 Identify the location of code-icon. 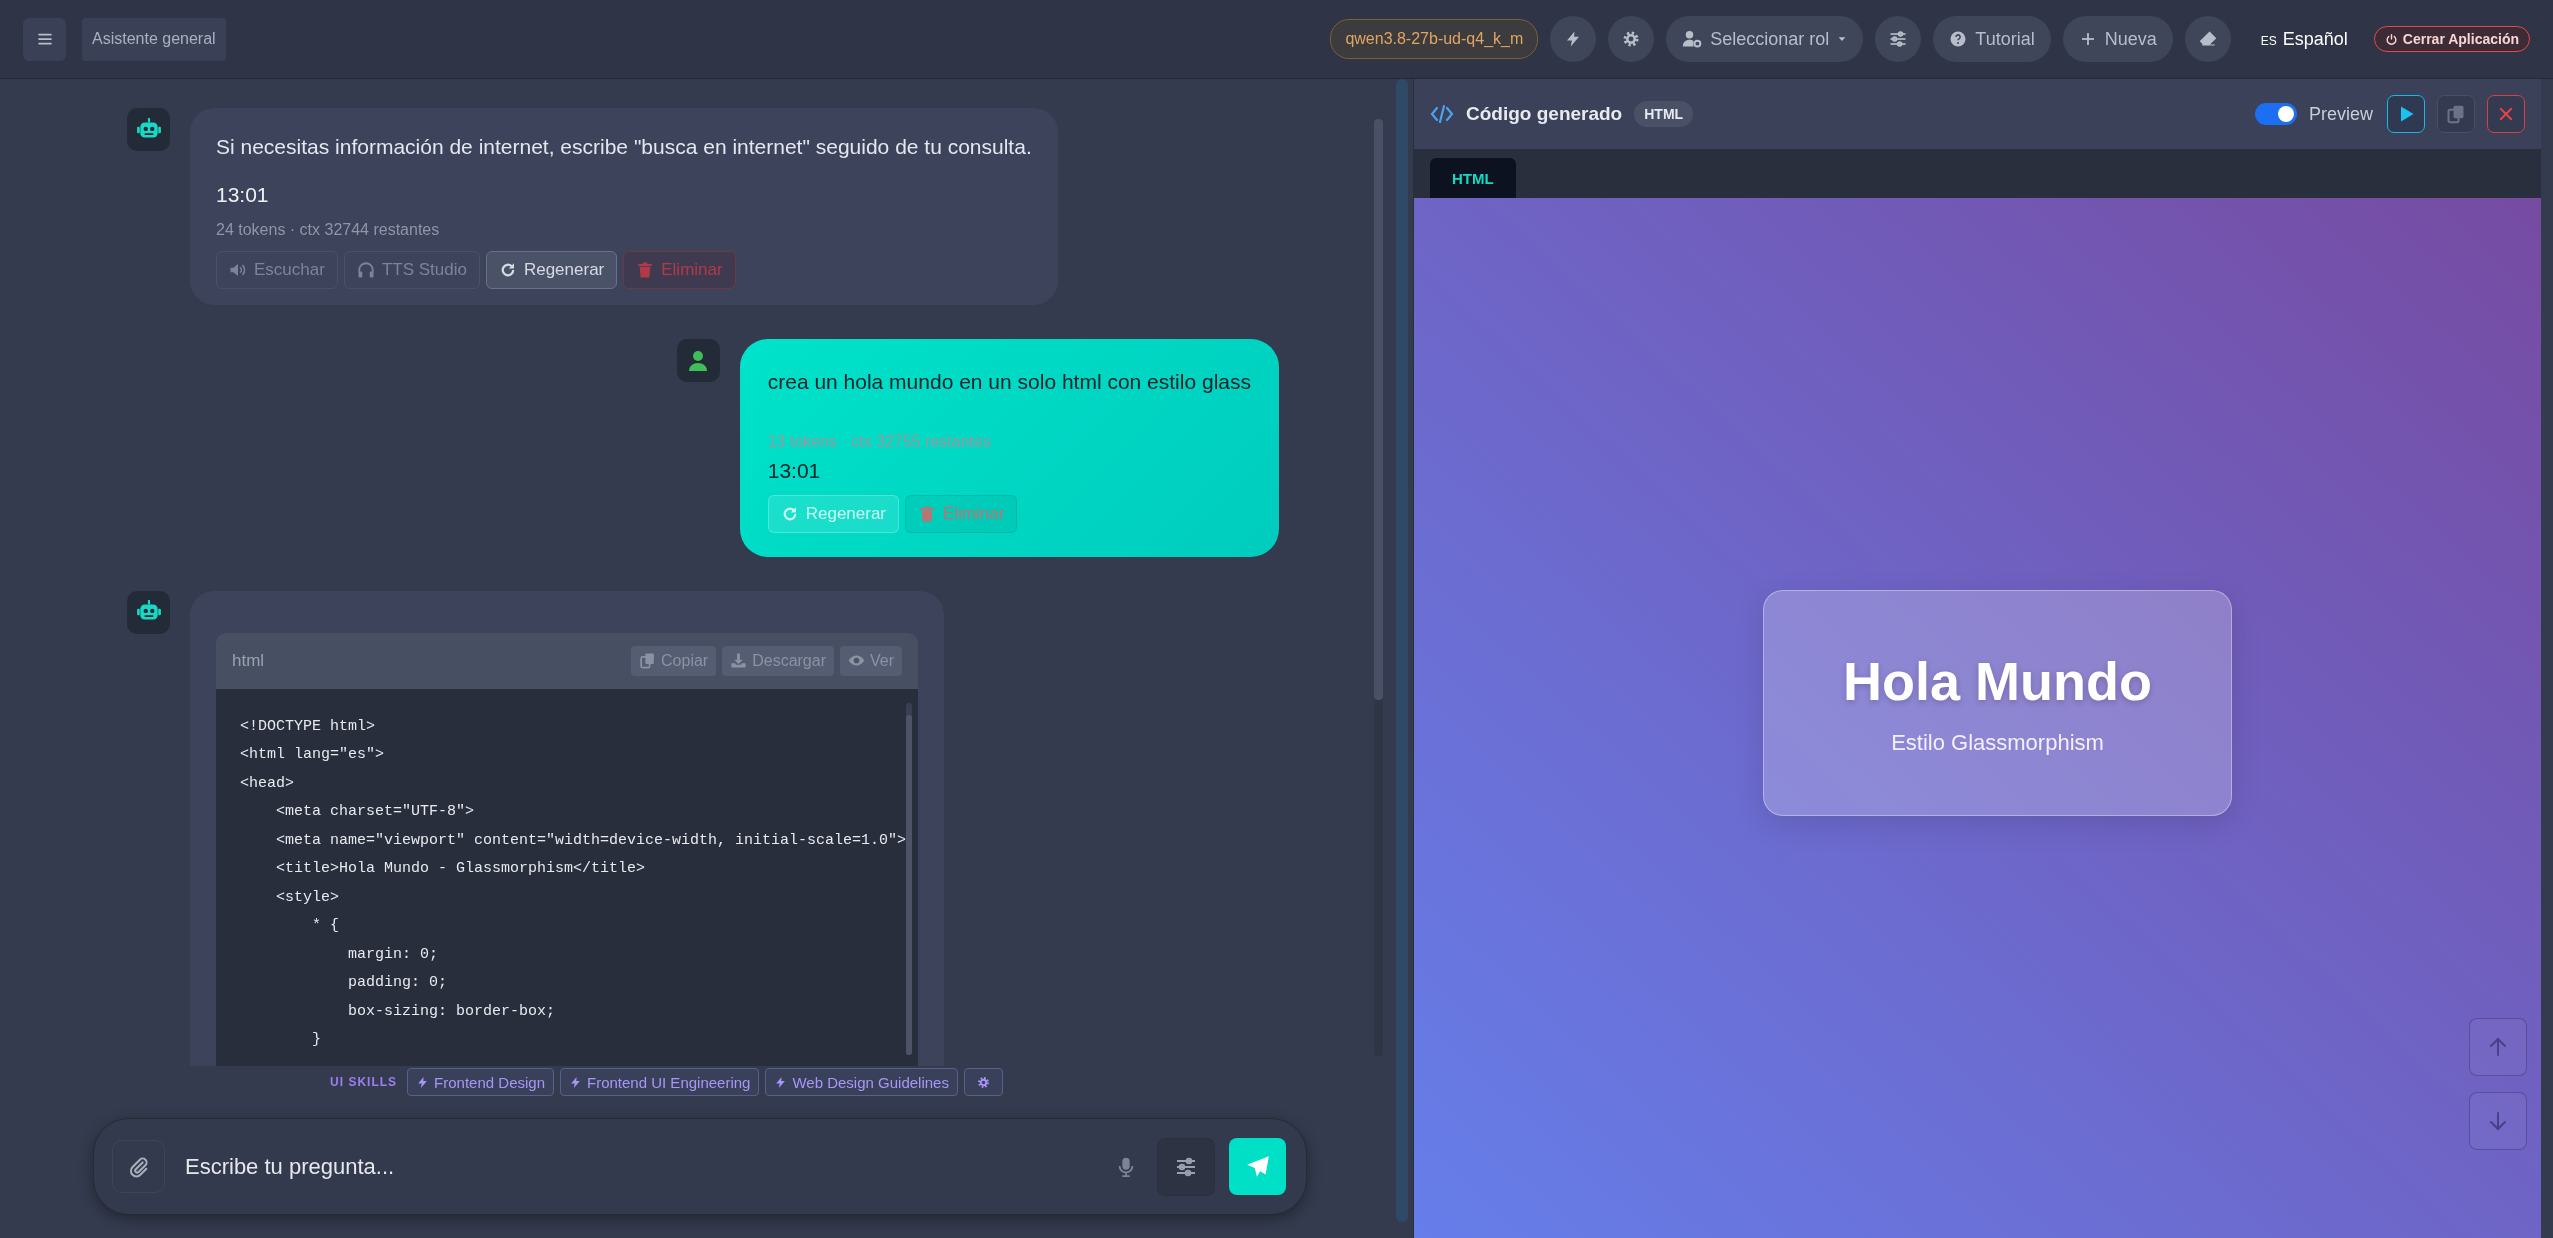
(1442, 114).